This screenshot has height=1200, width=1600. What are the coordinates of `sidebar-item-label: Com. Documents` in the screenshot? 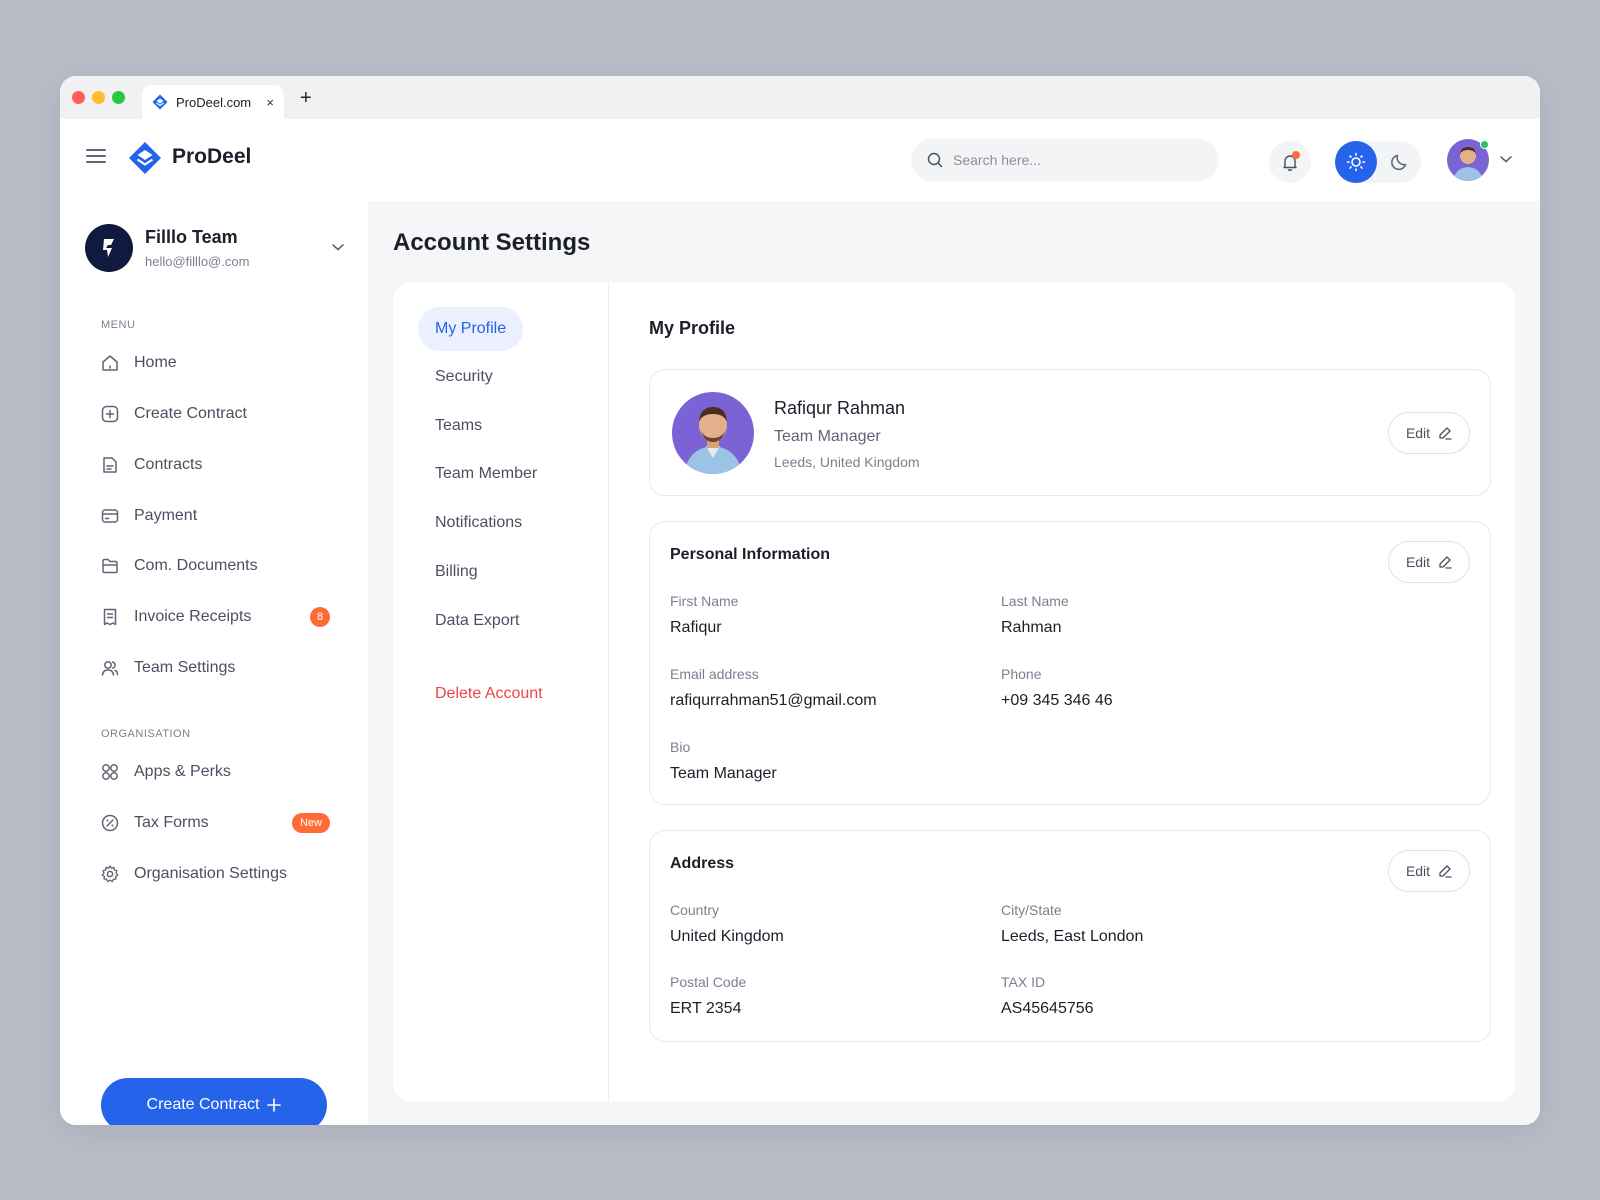 It's located at (196, 565).